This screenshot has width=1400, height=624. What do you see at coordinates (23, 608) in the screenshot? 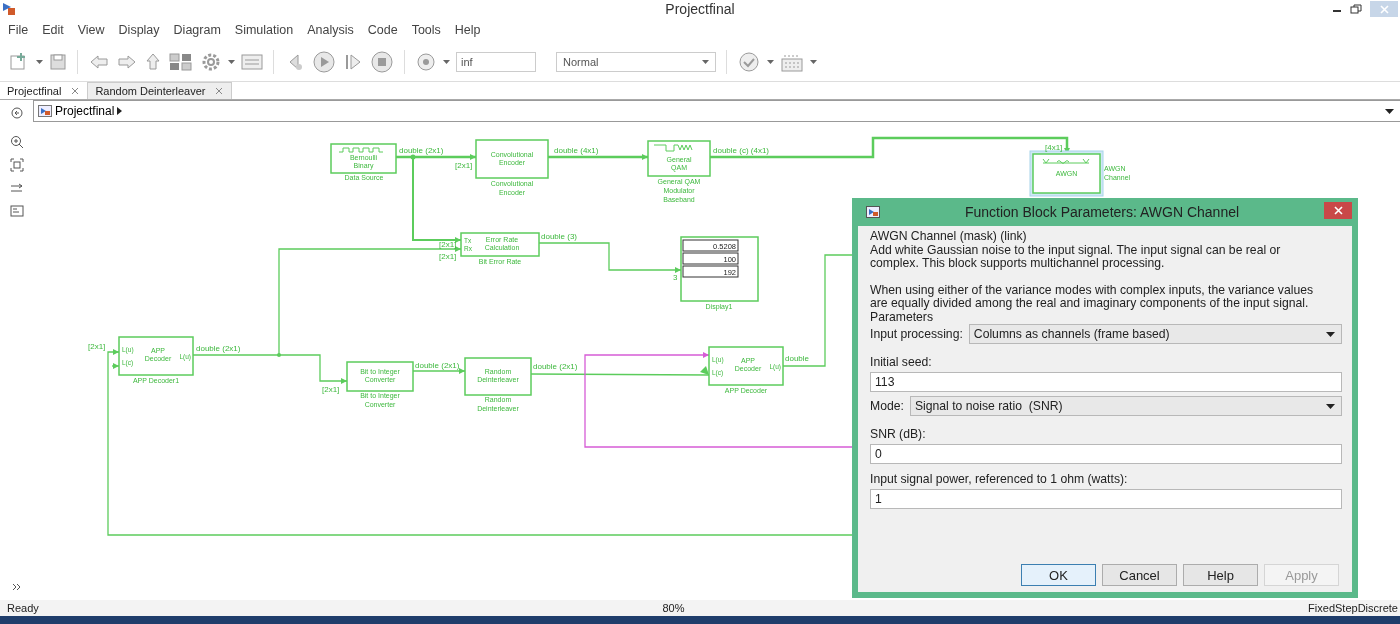
I see `status-text: Ready` at bounding box center [23, 608].